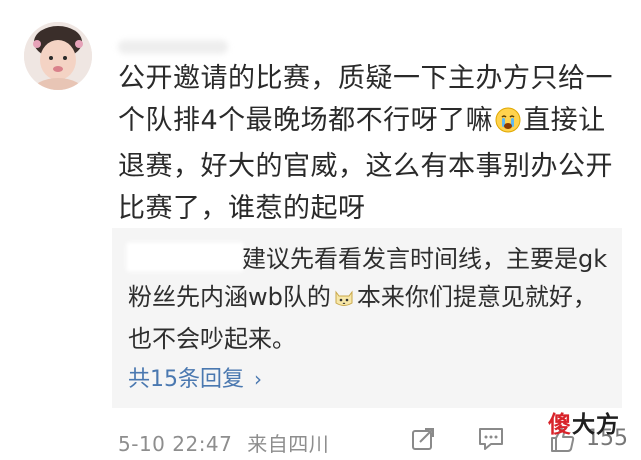 This screenshot has width=641, height=460. I want to click on username-blurred, so click(173, 47).